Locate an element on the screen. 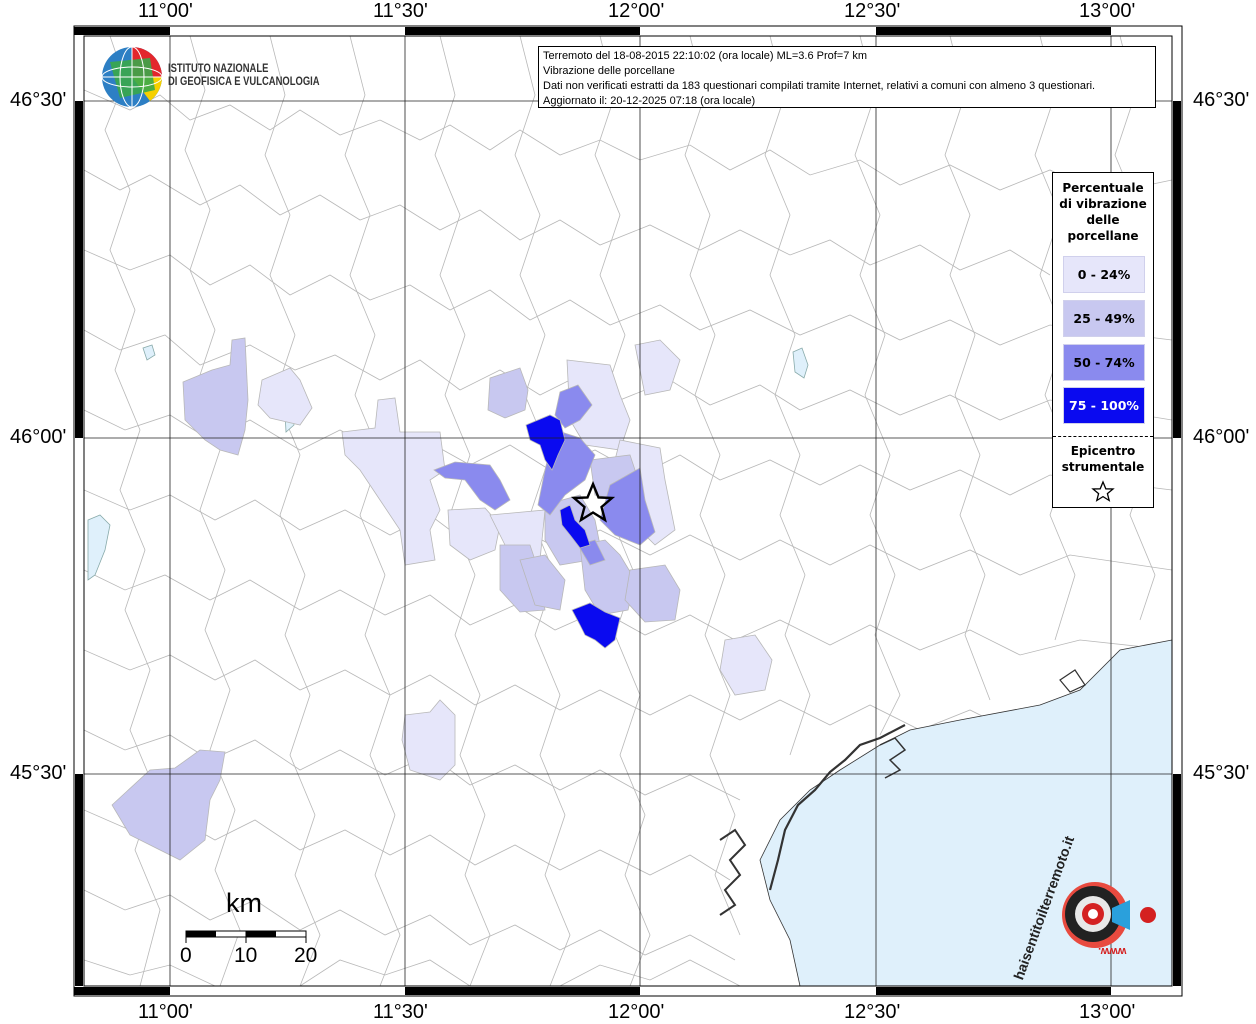 This screenshot has width=1256, height=1024. legend-epicenter-line: Epicentro is located at coordinates (1103, 451).